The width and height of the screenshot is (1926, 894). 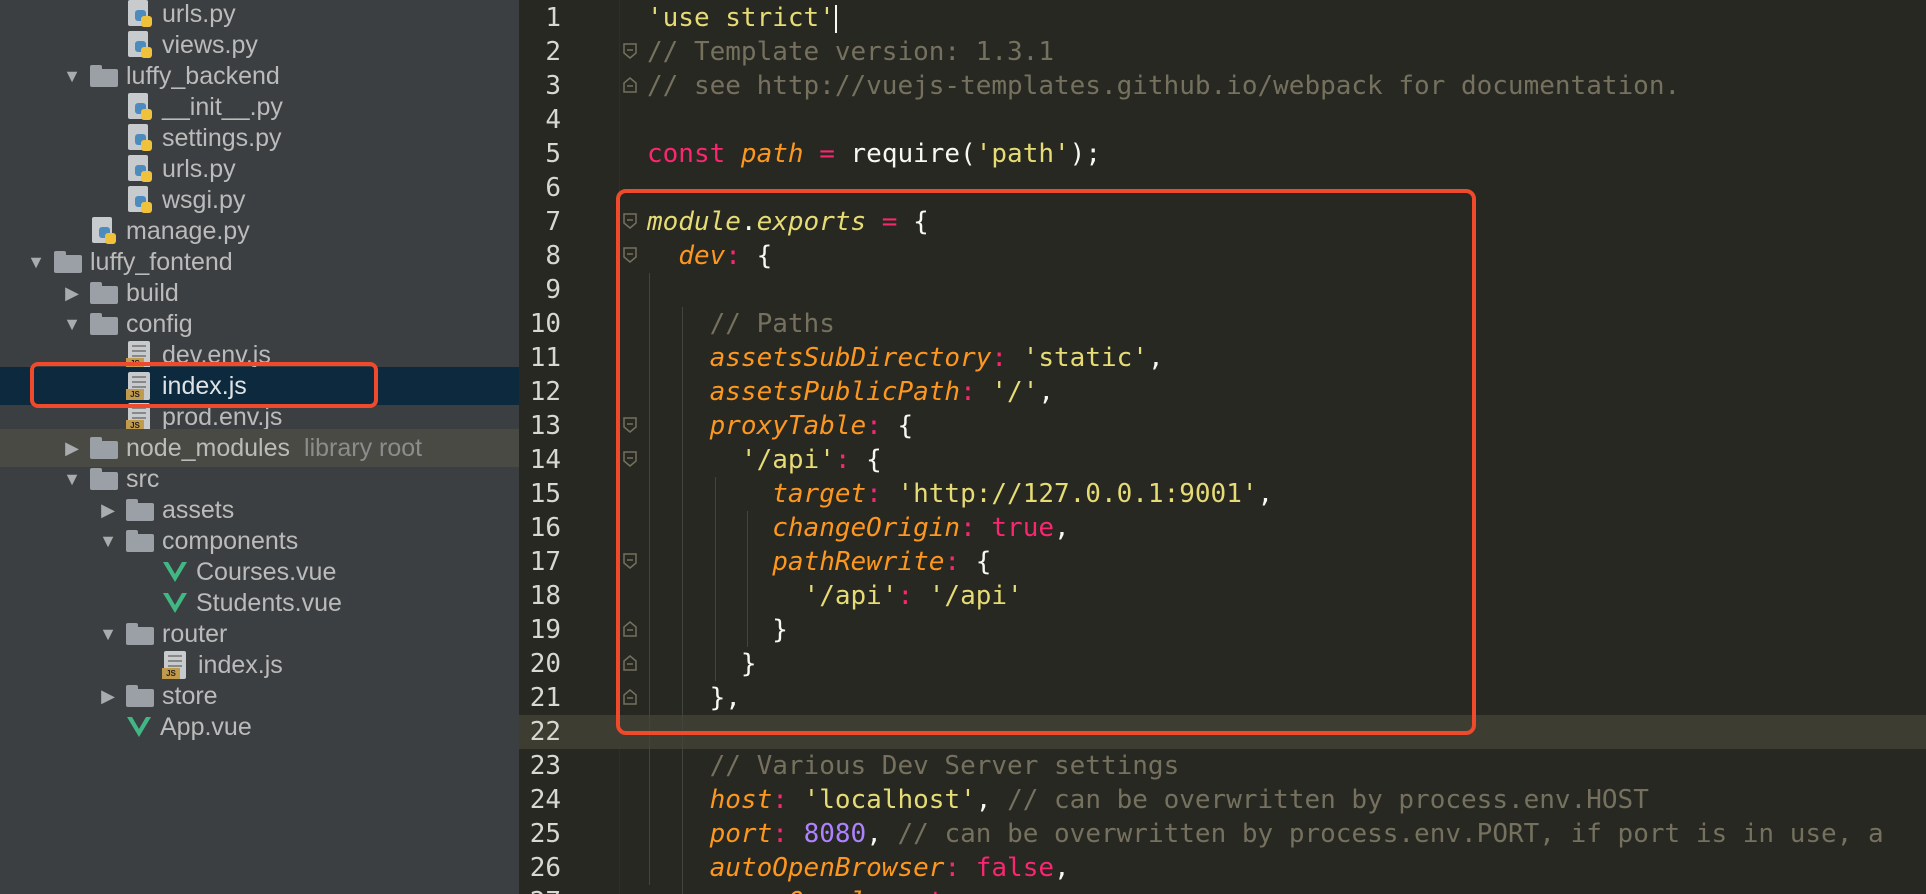 I want to click on code-line: 22, so click(x=1222, y=732).